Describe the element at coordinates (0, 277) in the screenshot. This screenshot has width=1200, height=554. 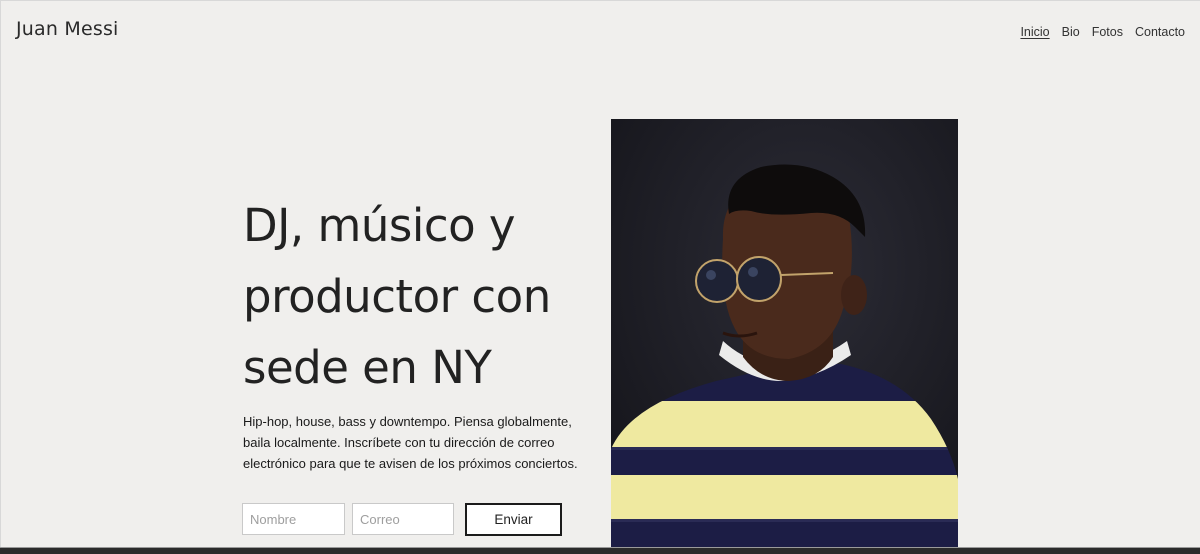
I see `window-left-border` at that location.